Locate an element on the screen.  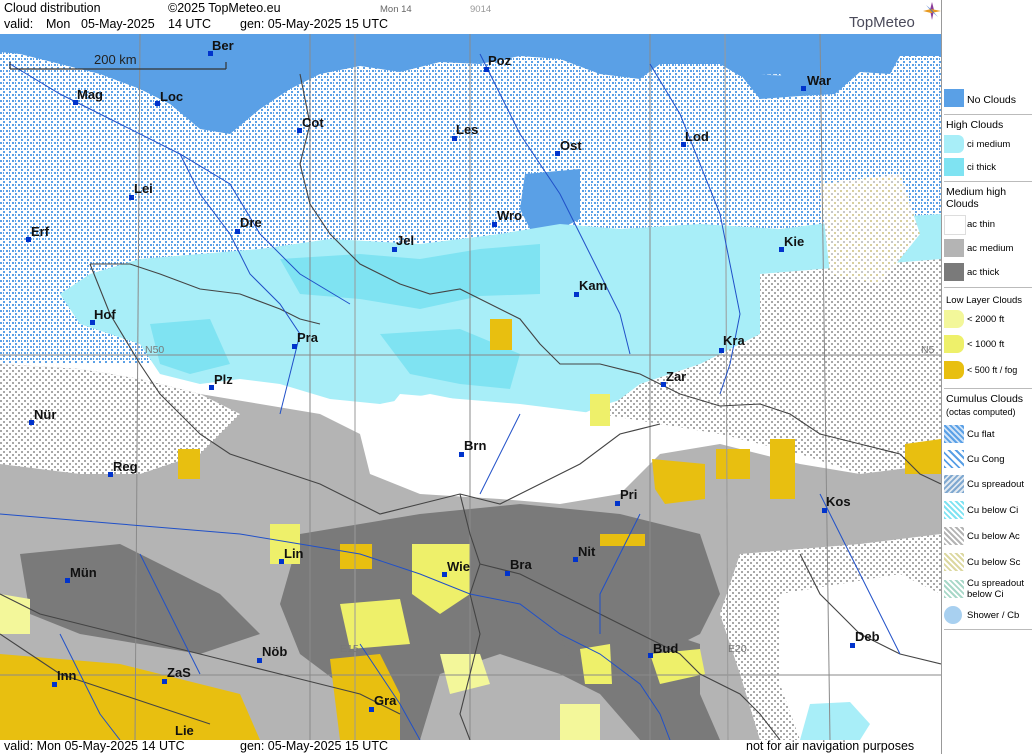
city-label: Pra is located at coordinates (307, 337).